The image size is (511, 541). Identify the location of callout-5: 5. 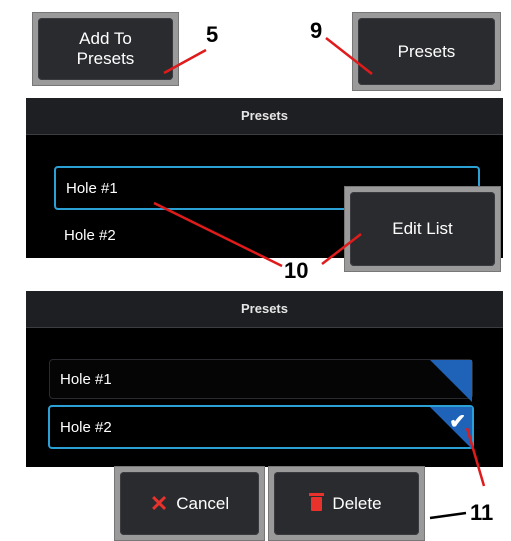
(212, 34).